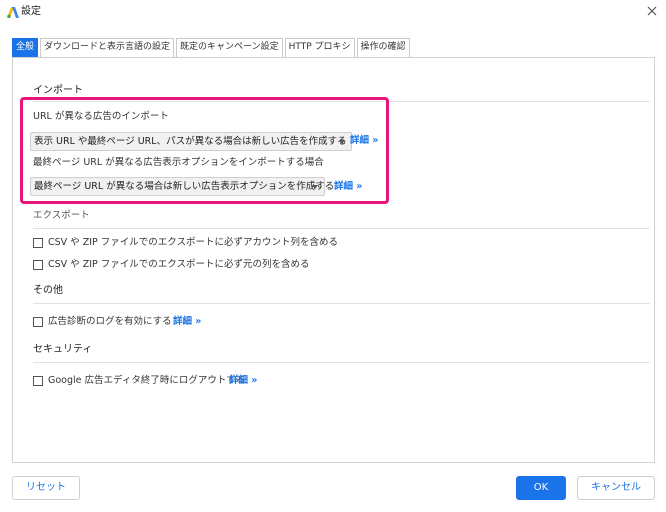 This screenshot has width=666, height=512. Describe the element at coordinates (541, 488) in the screenshot. I see `ok-button: OK` at that location.